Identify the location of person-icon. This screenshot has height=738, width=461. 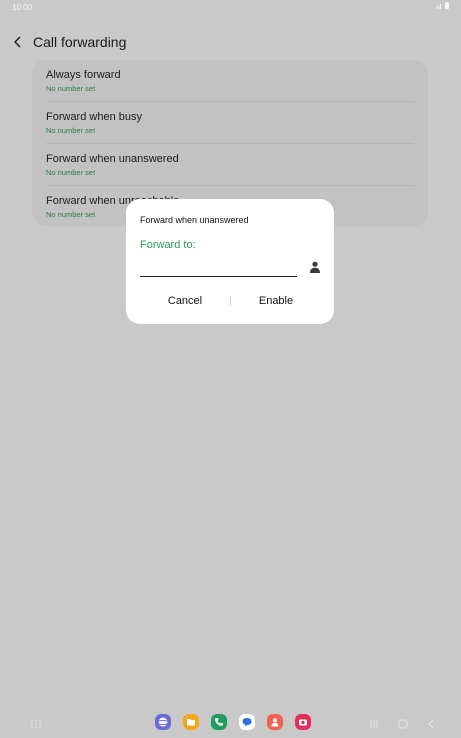
(275, 722).